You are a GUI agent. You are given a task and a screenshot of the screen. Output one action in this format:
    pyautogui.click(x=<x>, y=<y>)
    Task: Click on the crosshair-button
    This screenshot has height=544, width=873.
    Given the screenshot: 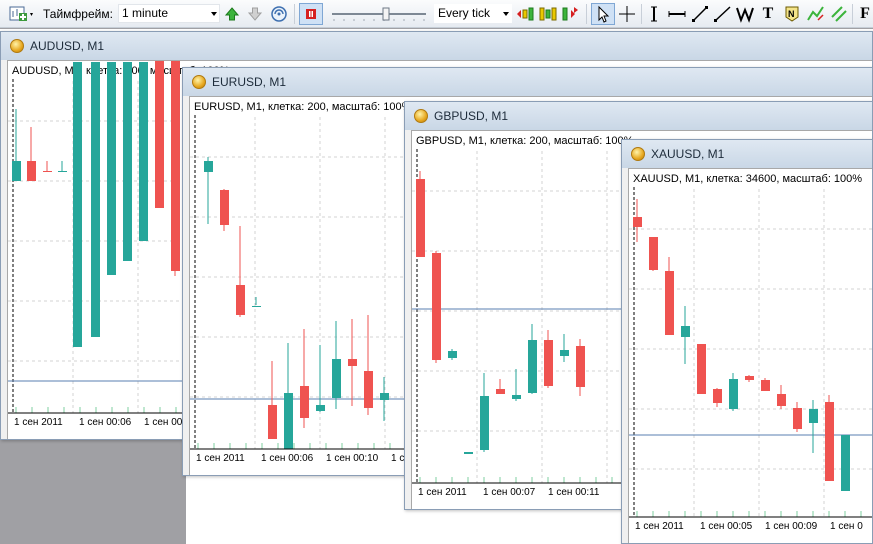 What is the action you would take?
    pyautogui.click(x=627, y=14)
    